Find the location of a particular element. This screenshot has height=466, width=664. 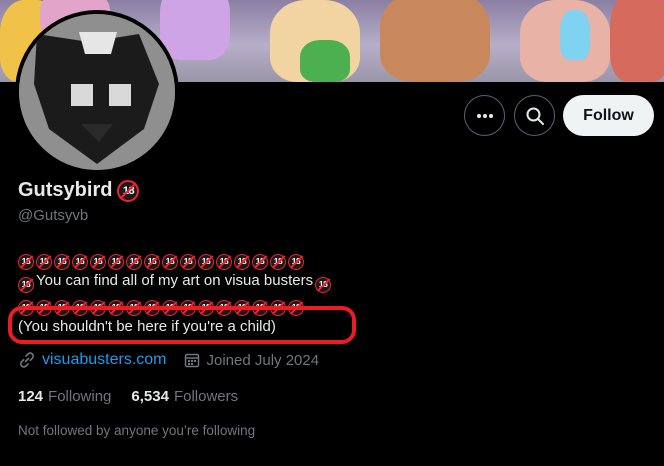

more-icon is located at coordinates (484, 115).